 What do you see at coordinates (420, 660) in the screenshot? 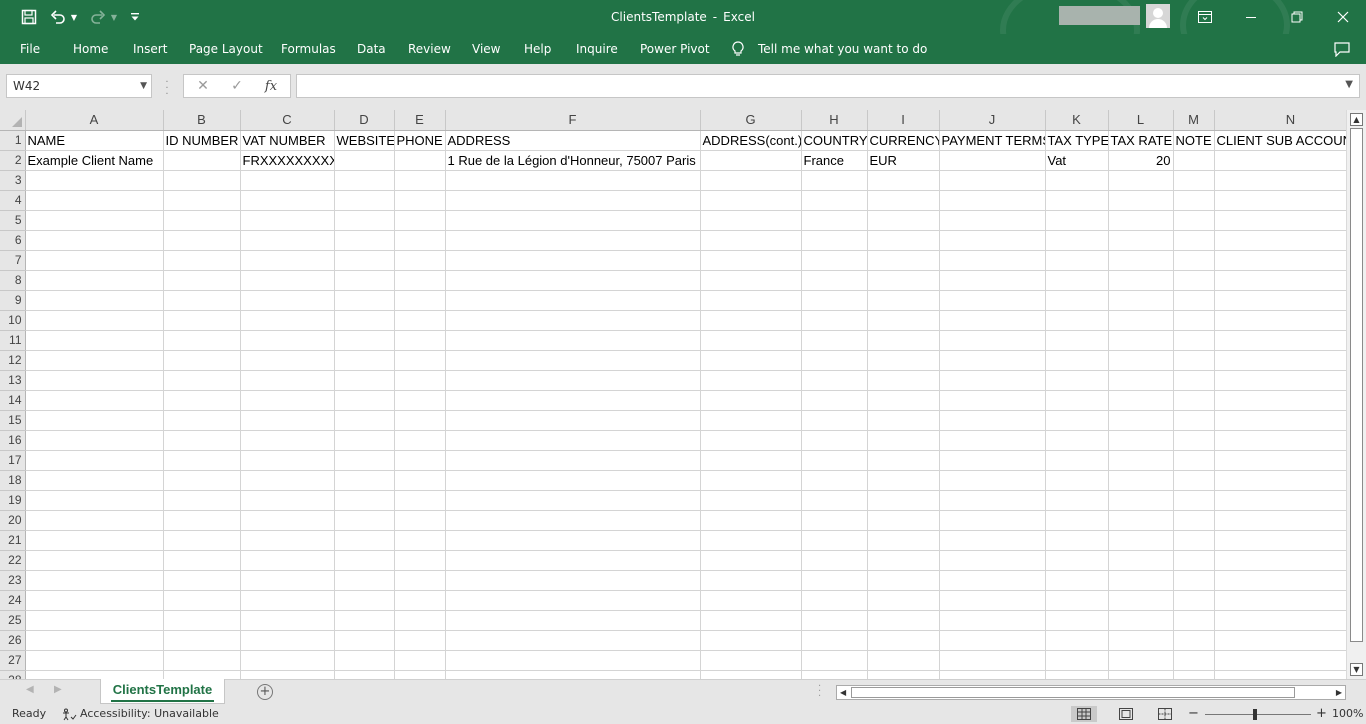
I see `cell-e27` at bounding box center [420, 660].